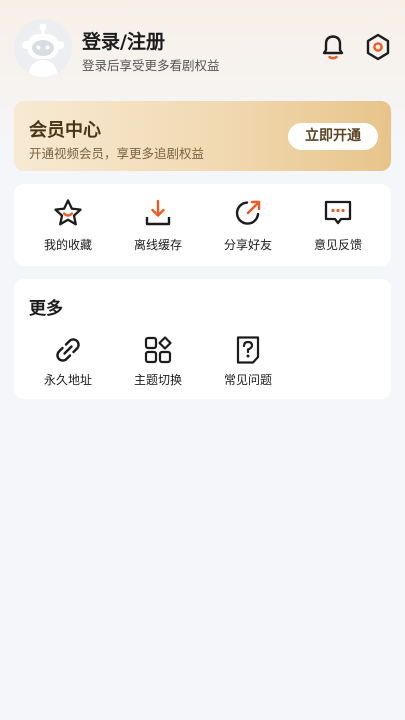 This screenshot has height=720, width=405. I want to click on star-icon, so click(68, 212).